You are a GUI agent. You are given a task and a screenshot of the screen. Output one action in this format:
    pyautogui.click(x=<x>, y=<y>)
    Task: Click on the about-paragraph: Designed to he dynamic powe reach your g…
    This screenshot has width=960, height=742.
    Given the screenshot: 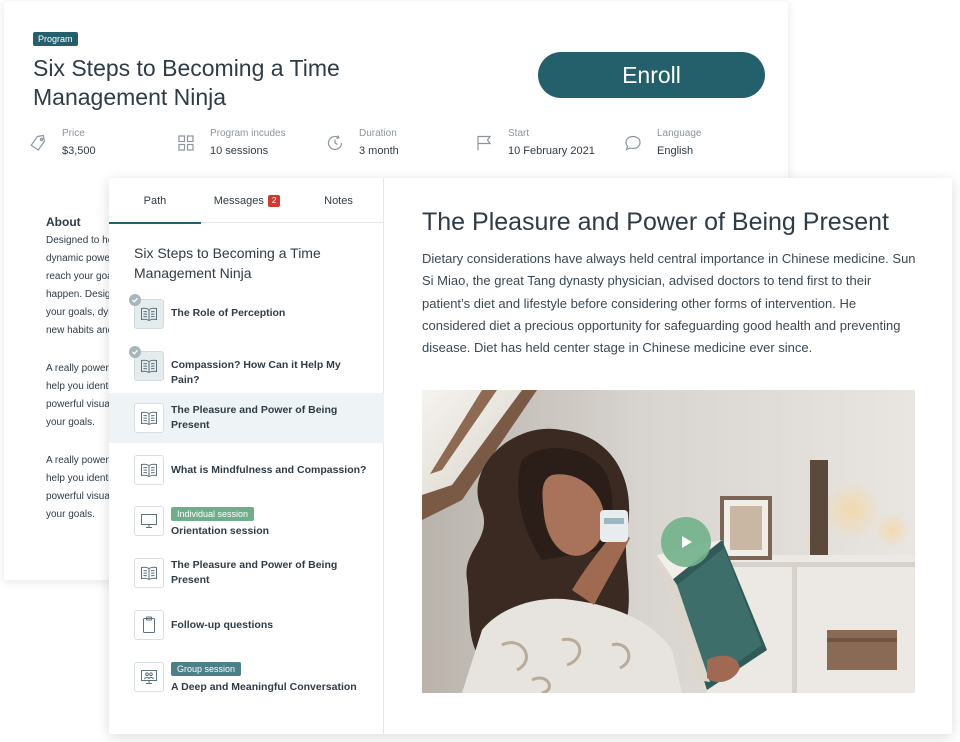 What is the action you would take?
    pyautogui.click(x=81, y=286)
    